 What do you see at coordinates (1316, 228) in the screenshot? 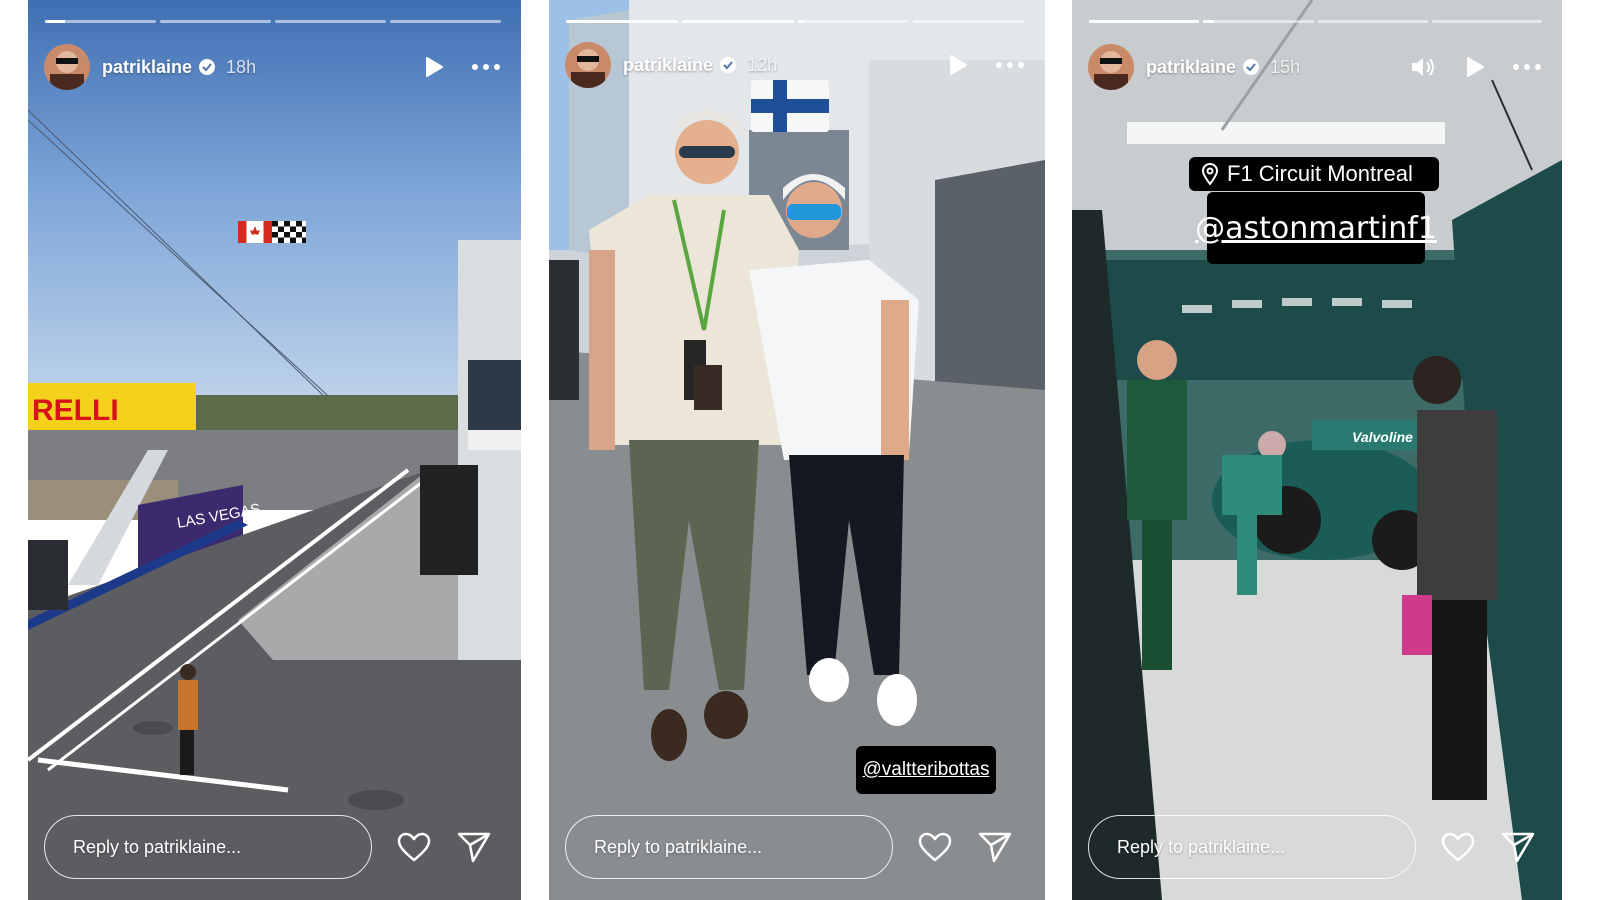
I see `mention-sticker: @astonmartinf1` at bounding box center [1316, 228].